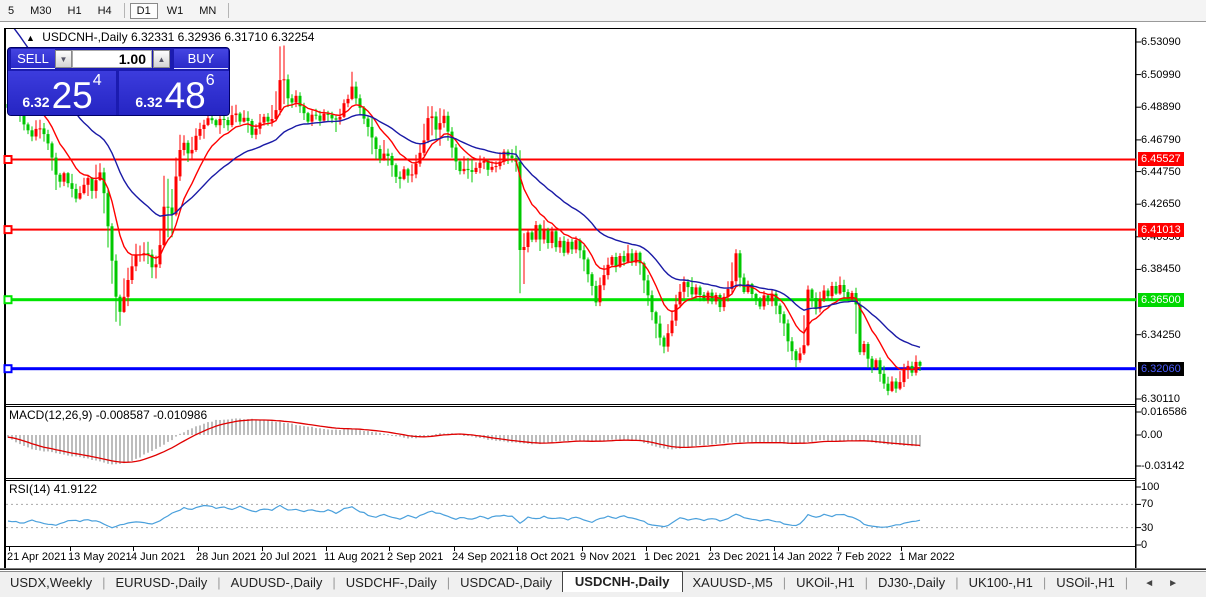  I want to click on buy-price-point: 6, so click(210, 80).